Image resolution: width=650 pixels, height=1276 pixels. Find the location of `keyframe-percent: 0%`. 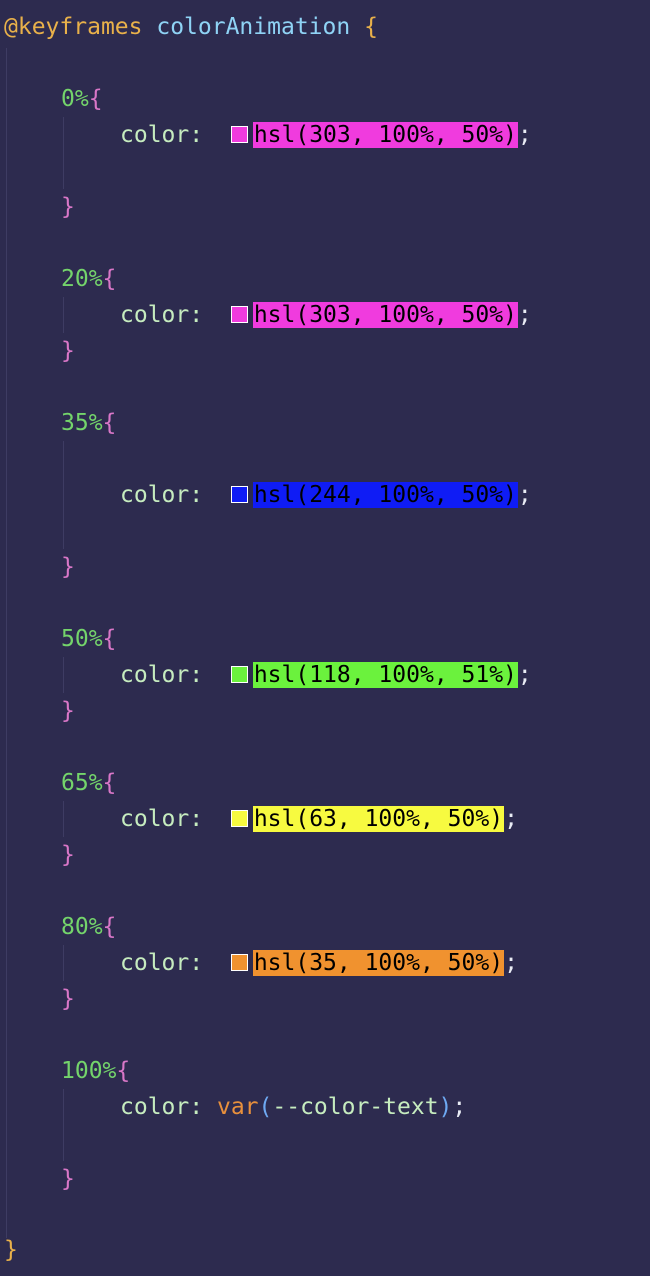

keyframe-percent: 0% is located at coordinates (75, 99).